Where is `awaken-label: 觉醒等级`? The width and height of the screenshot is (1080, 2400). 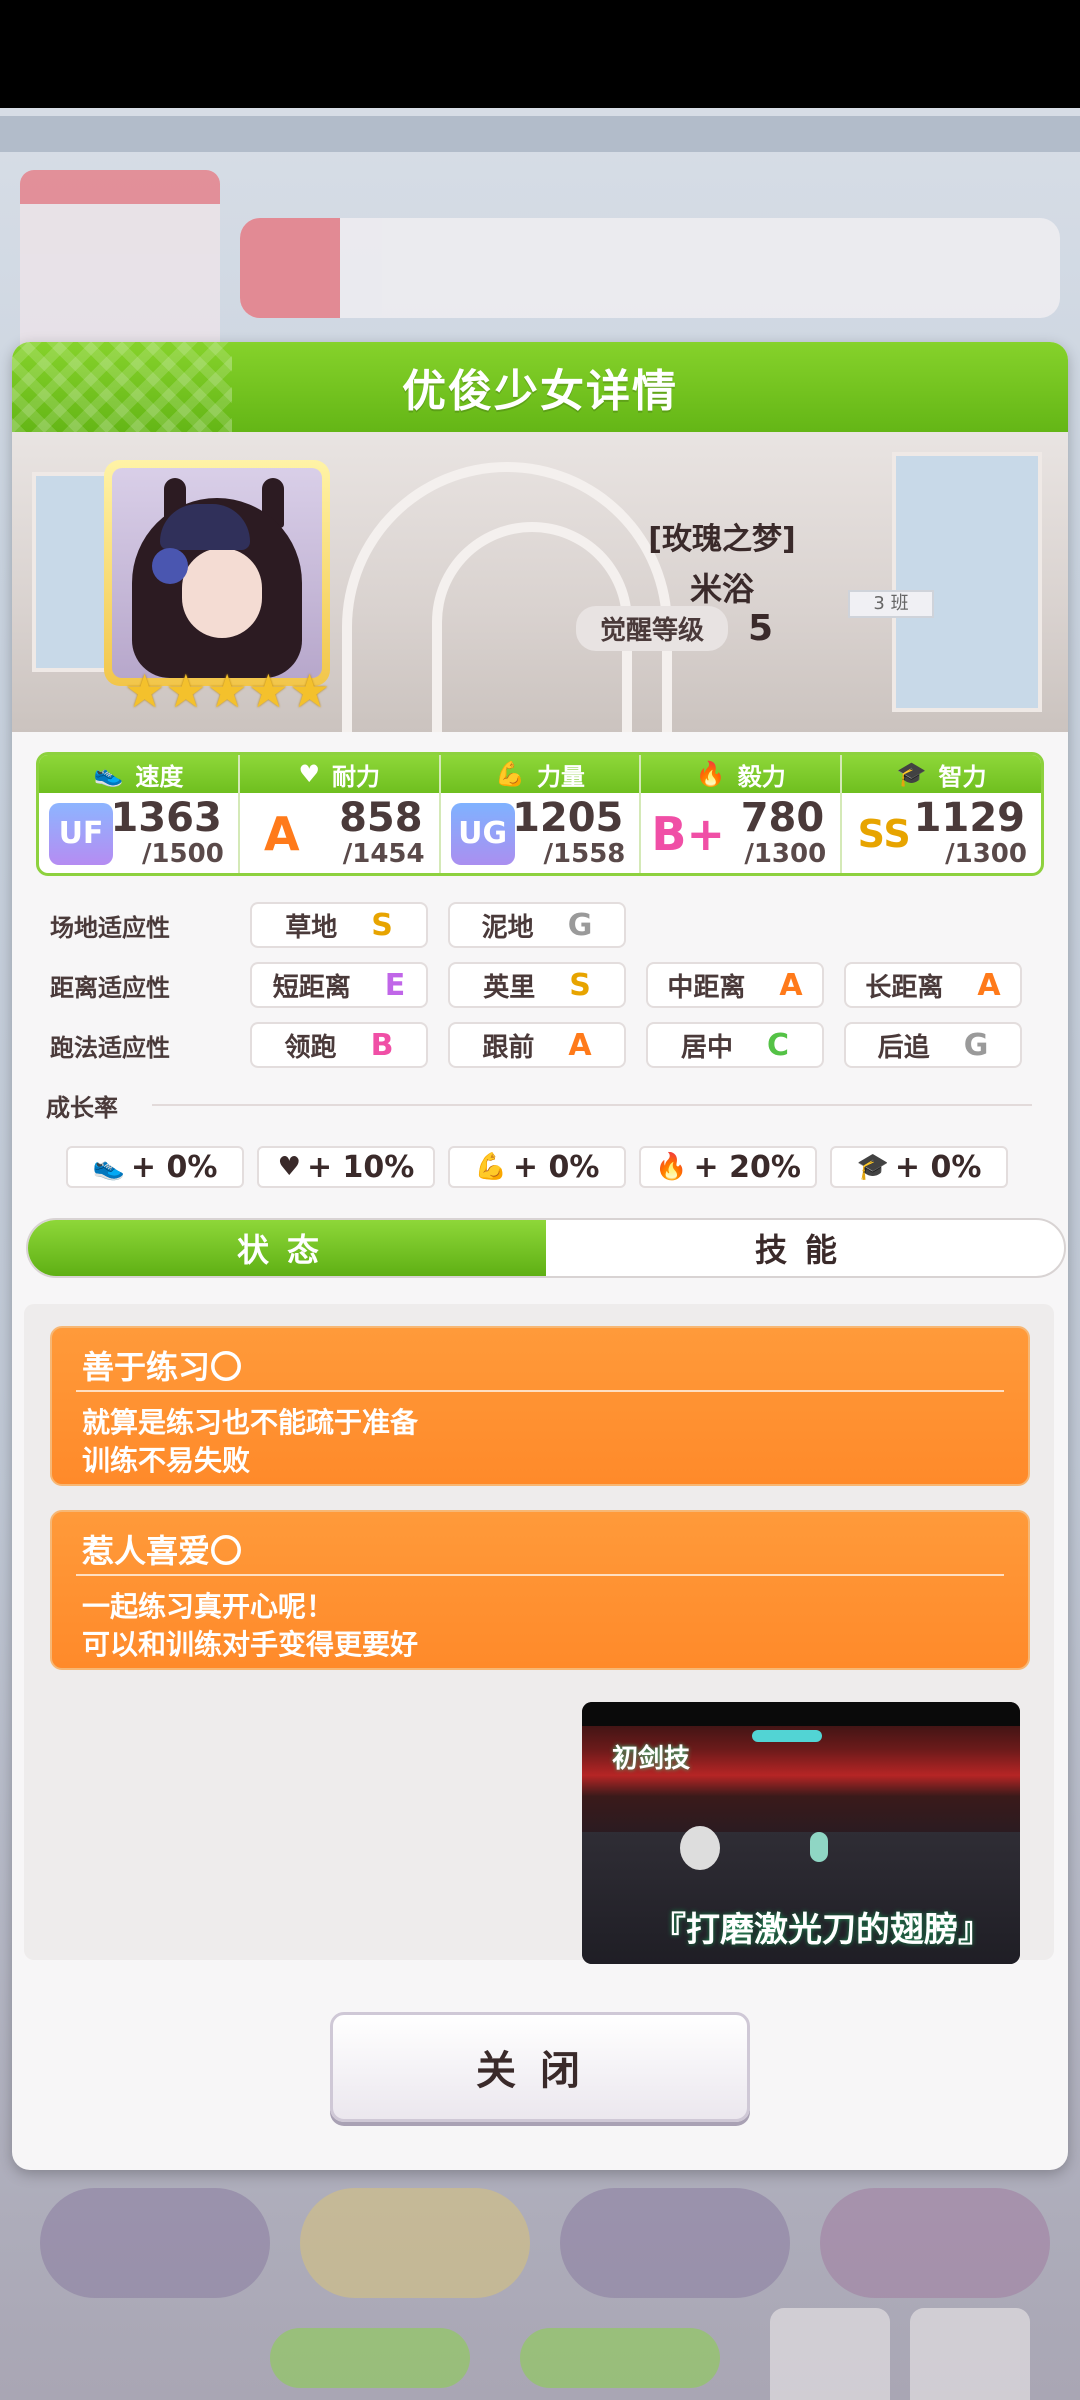
awaken-label: 觉醒等级 is located at coordinates (652, 628).